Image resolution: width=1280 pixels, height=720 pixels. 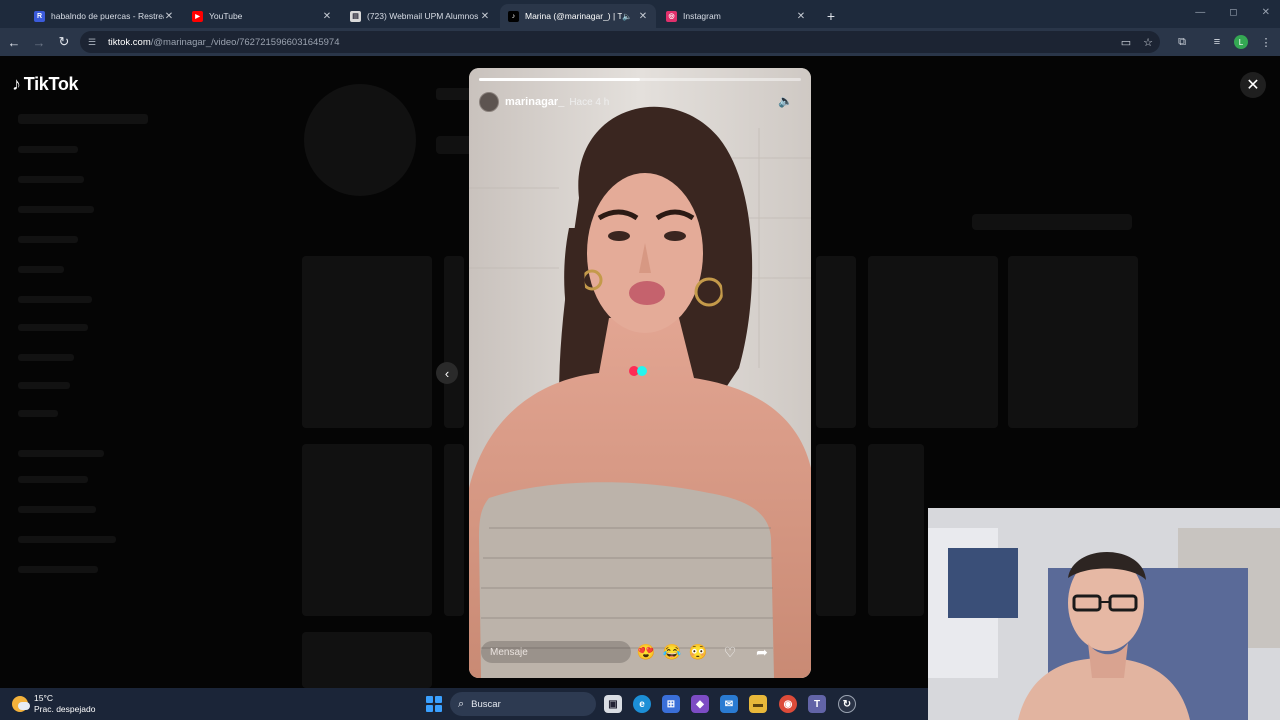 What do you see at coordinates (1253, 85) in the screenshot?
I see `close-story-button: ✕` at bounding box center [1253, 85].